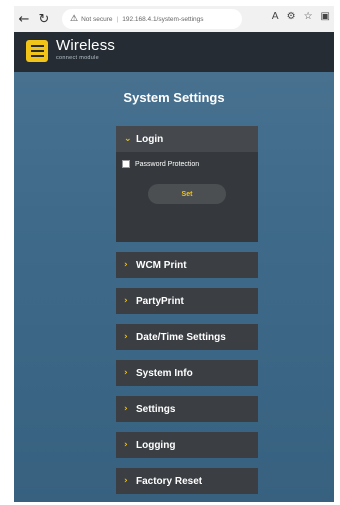  What do you see at coordinates (163, 19) in the screenshot?
I see `url-text: 192.168.4.1/system-settings` at bounding box center [163, 19].